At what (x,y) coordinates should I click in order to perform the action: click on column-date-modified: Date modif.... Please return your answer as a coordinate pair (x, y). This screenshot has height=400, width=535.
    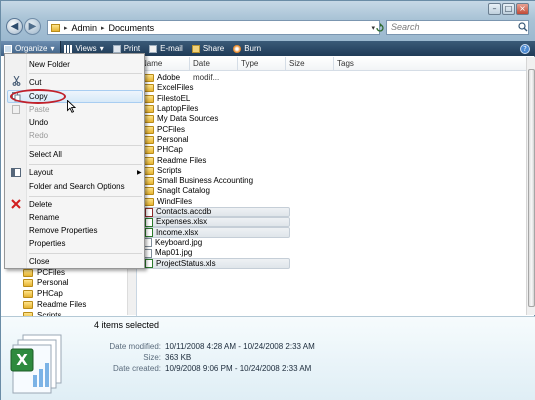
    Looking at the image, I should click on (214, 69).